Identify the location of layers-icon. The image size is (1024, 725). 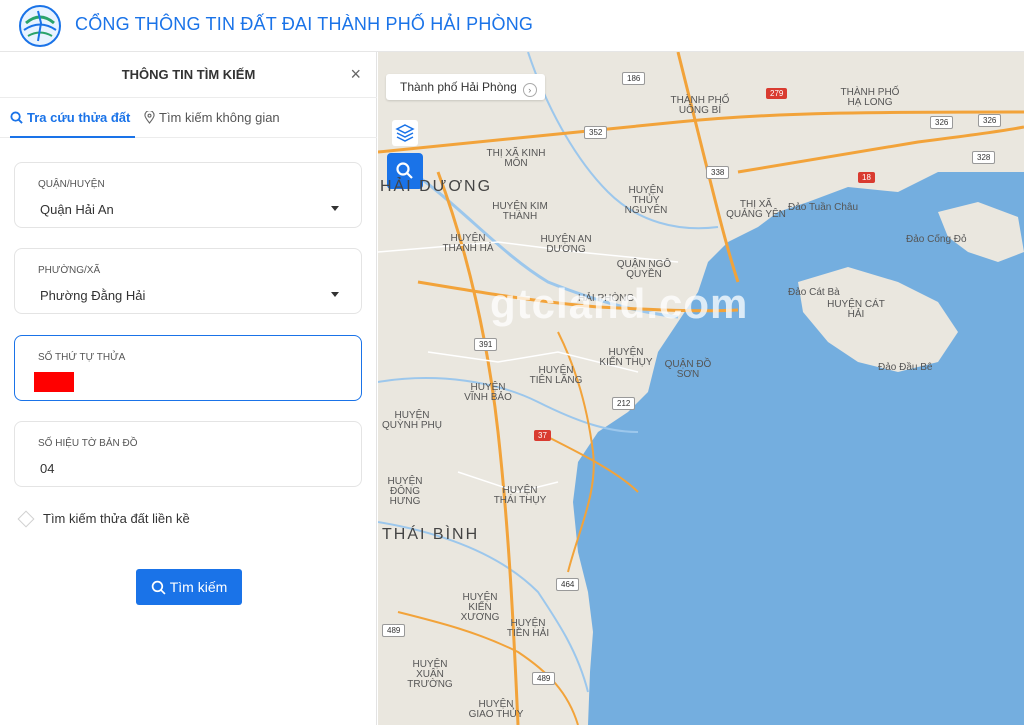
(405, 133).